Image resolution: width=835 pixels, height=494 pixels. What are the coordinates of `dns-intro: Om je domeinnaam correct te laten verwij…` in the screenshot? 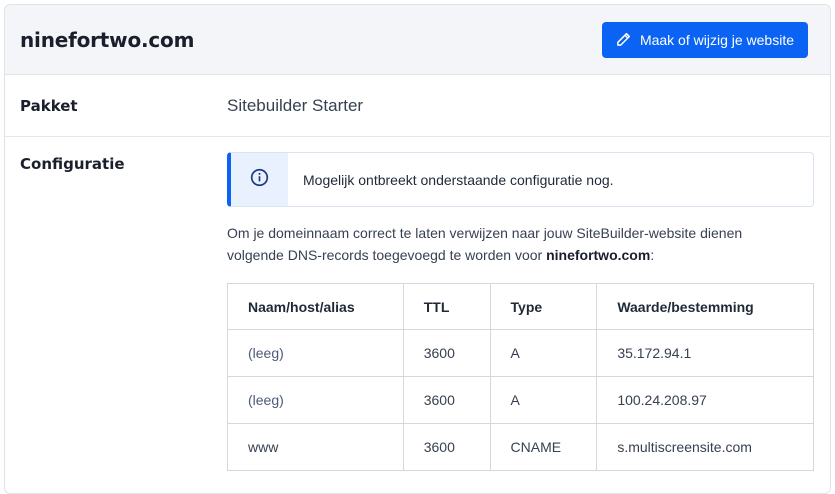 It's located at (507, 244).